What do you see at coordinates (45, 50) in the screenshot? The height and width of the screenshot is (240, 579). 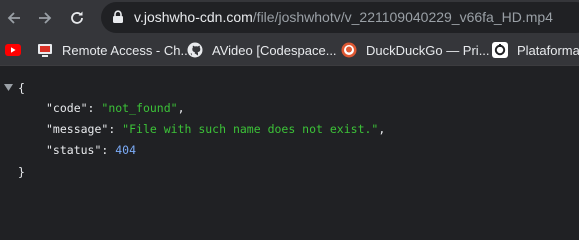 I see `remote-desktop-icon` at bounding box center [45, 50].